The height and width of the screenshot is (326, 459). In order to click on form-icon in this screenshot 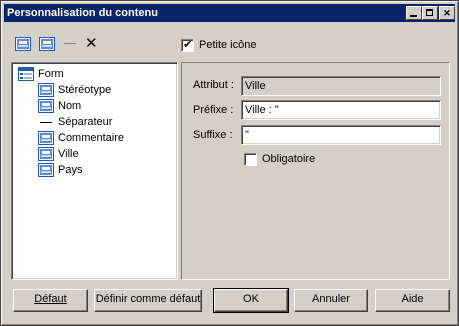, I will do `click(26, 74)`.